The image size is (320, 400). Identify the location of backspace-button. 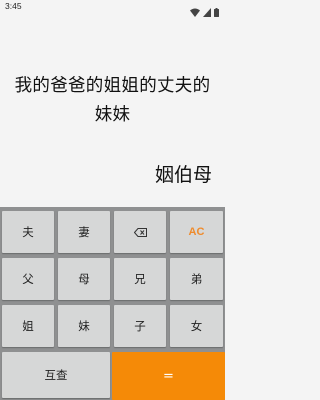
(140, 232).